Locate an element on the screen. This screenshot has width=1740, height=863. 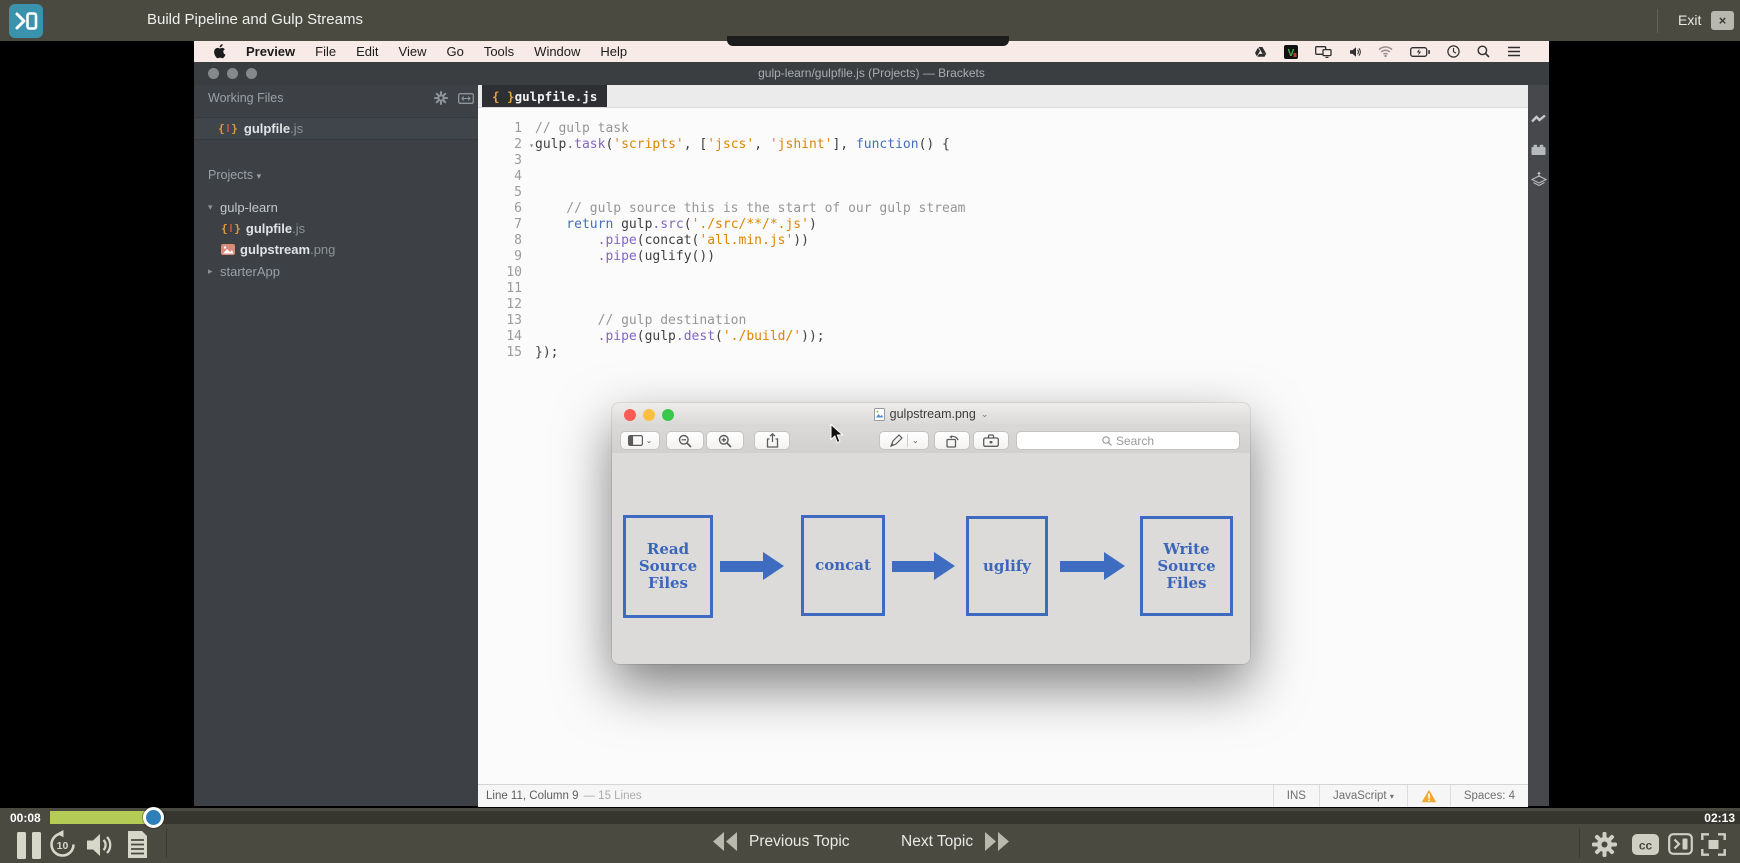
theater-mode-icon is located at coordinates (1680, 844).